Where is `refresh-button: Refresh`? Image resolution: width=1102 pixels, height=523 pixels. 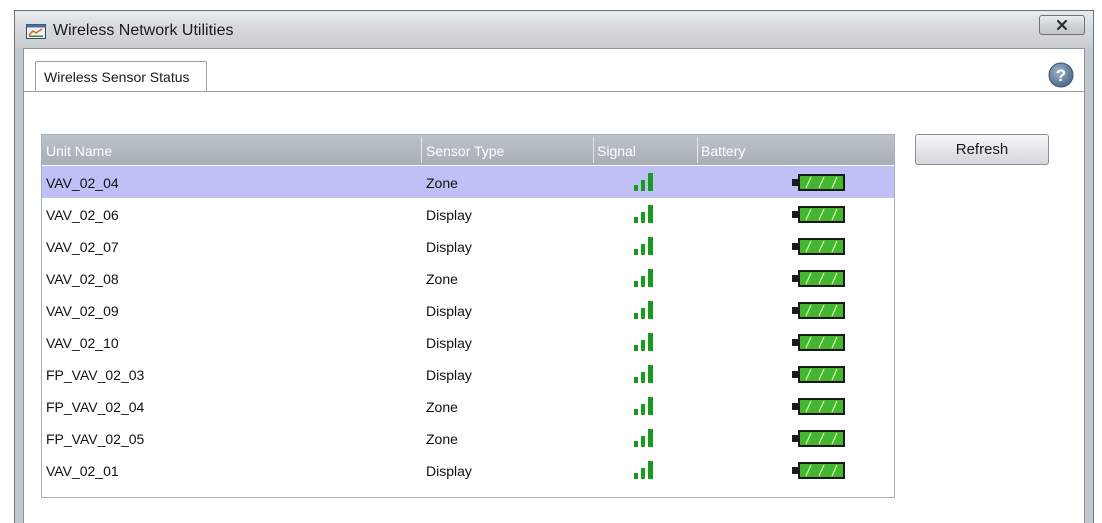
refresh-button: Refresh is located at coordinates (982, 149).